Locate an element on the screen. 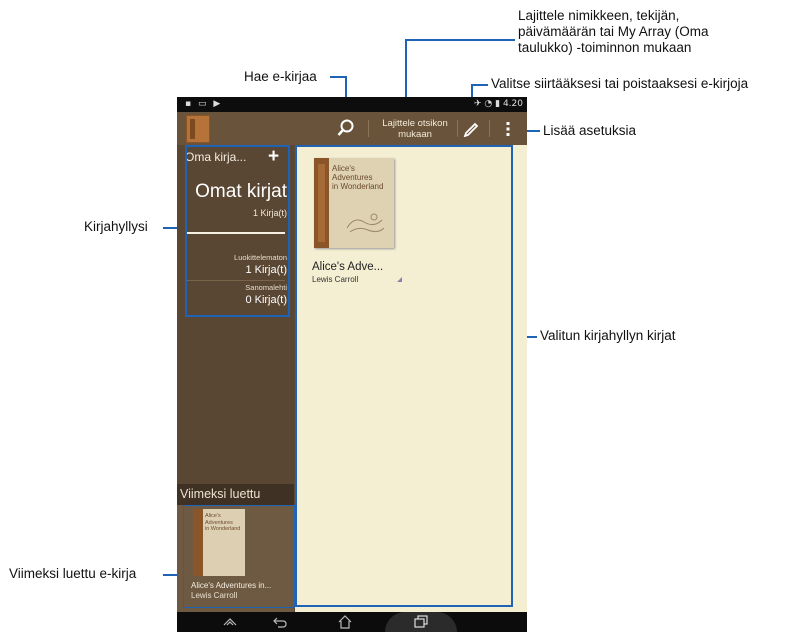 This screenshot has height=632, width=789. callout-line-select-h is located at coordinates (479, 85).